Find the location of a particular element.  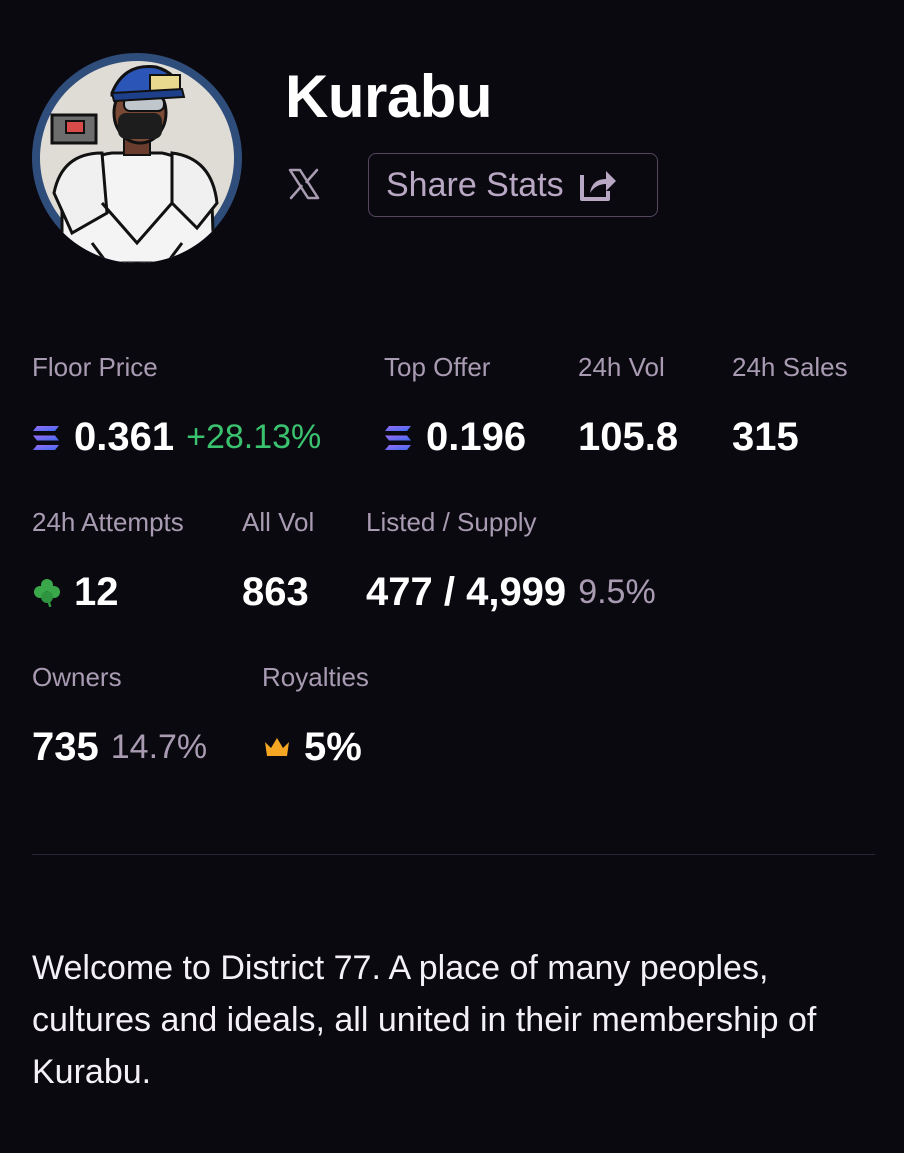

top-offer-value: 0.196 is located at coordinates (476, 437).